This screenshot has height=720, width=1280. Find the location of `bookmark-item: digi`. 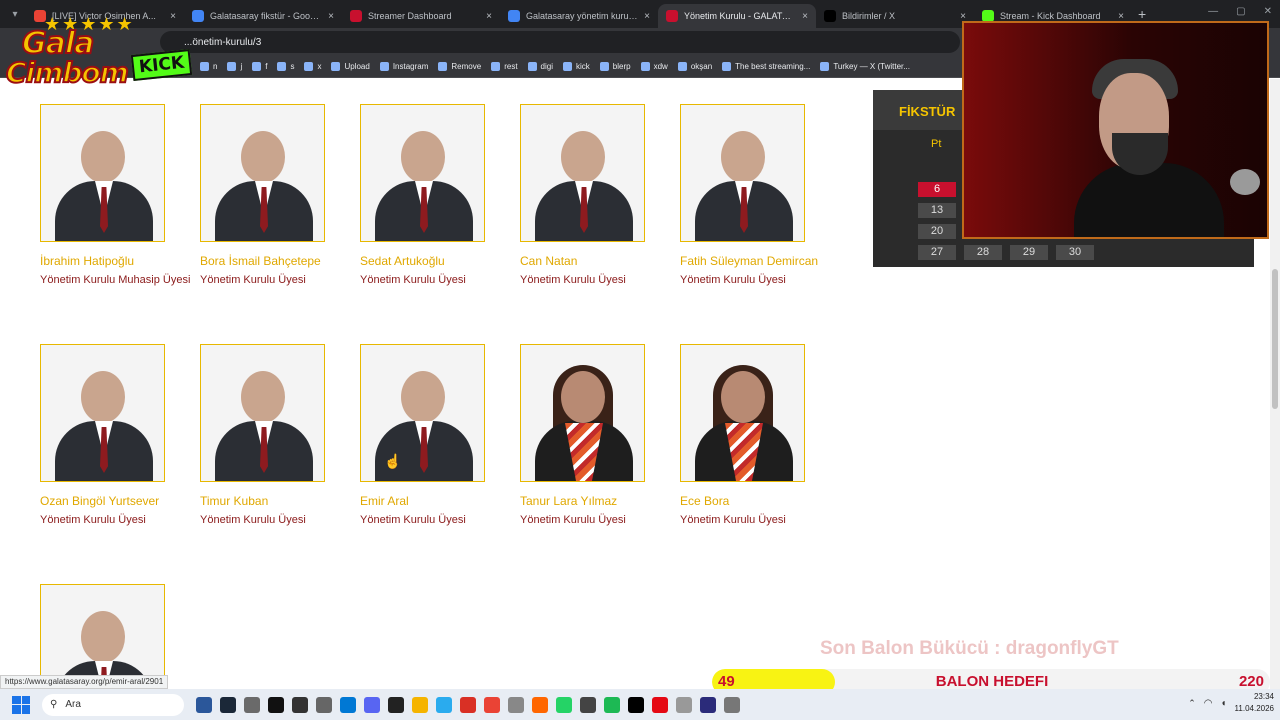

bookmark-item: digi is located at coordinates (540, 66).